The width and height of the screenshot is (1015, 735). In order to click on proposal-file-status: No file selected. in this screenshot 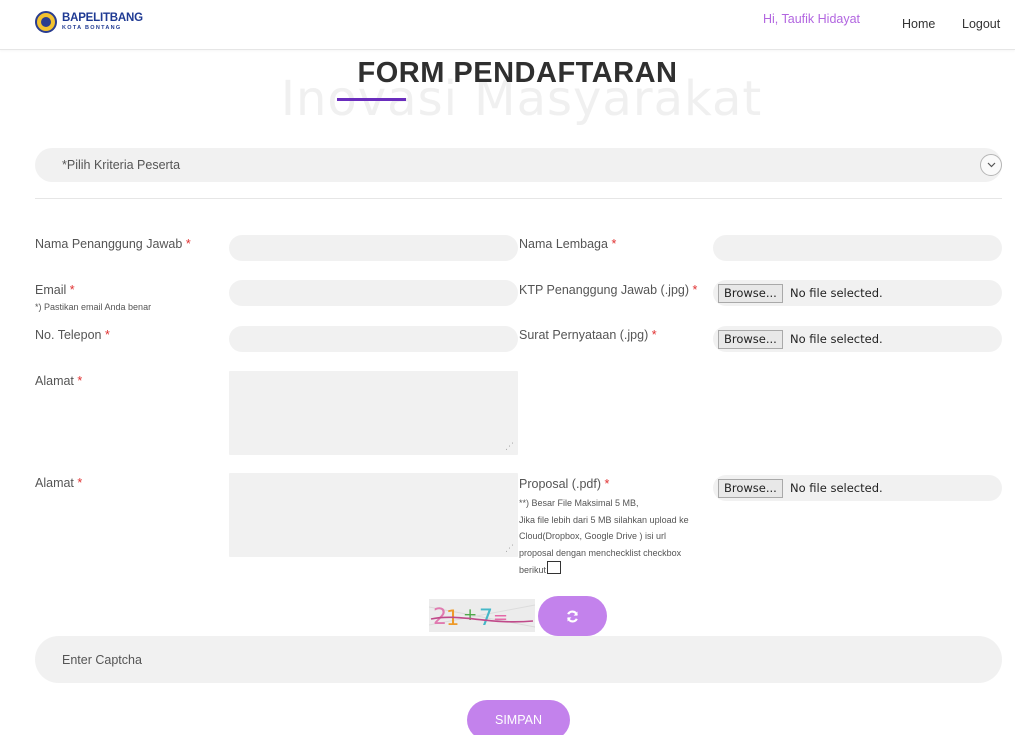, I will do `click(836, 488)`.